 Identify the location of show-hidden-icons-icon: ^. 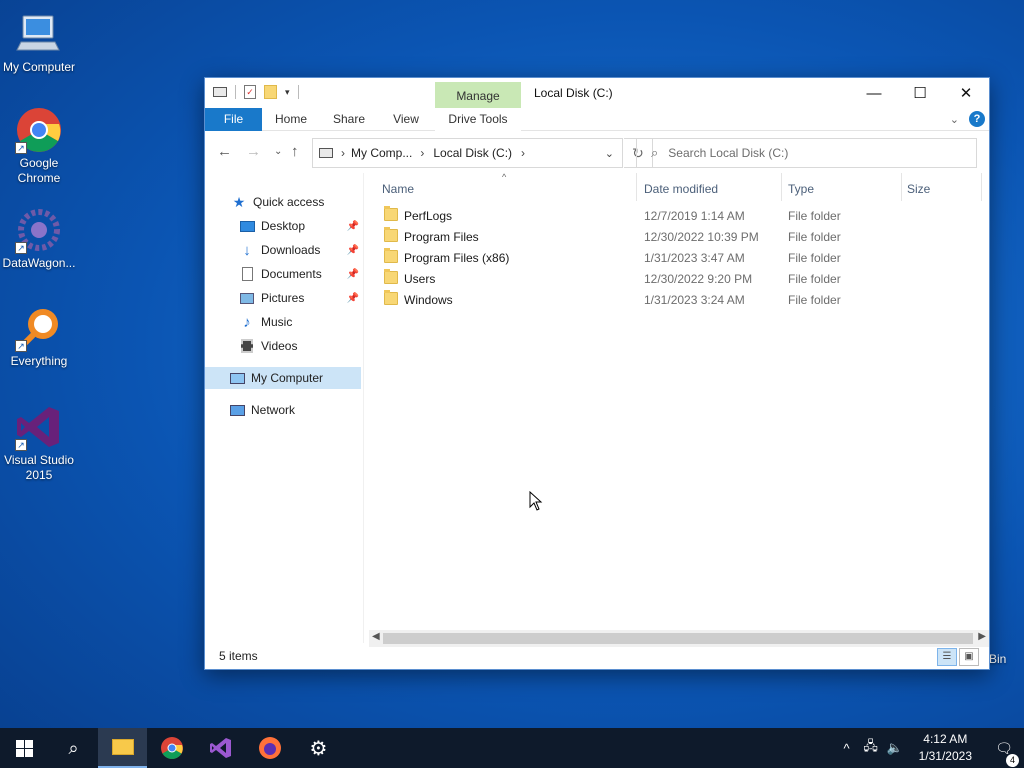
(847, 748).